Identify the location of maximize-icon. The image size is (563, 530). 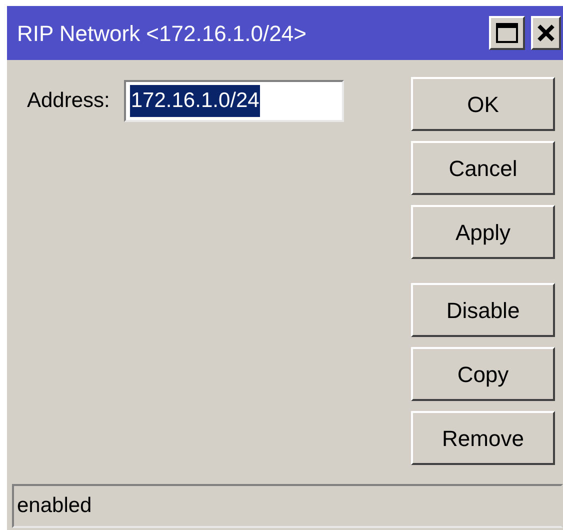
(507, 33).